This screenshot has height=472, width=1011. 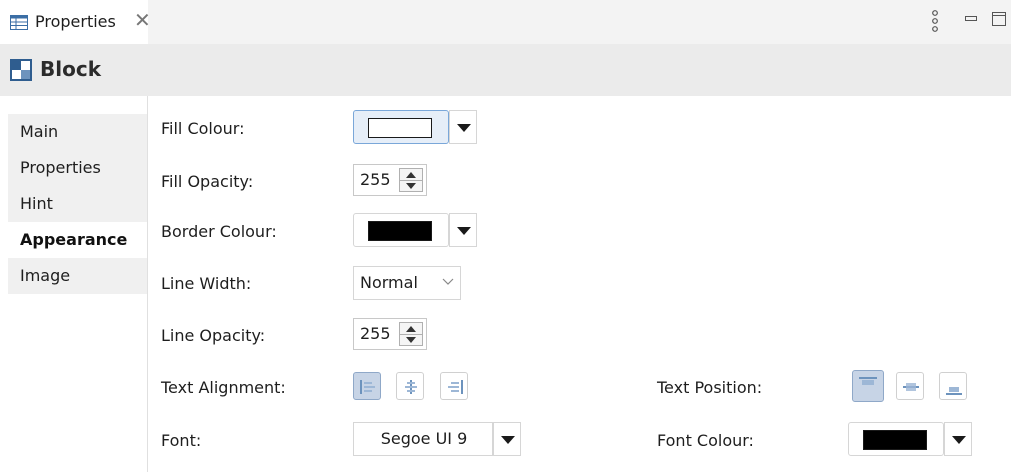 What do you see at coordinates (21, 70) in the screenshot?
I see `block-icon` at bounding box center [21, 70].